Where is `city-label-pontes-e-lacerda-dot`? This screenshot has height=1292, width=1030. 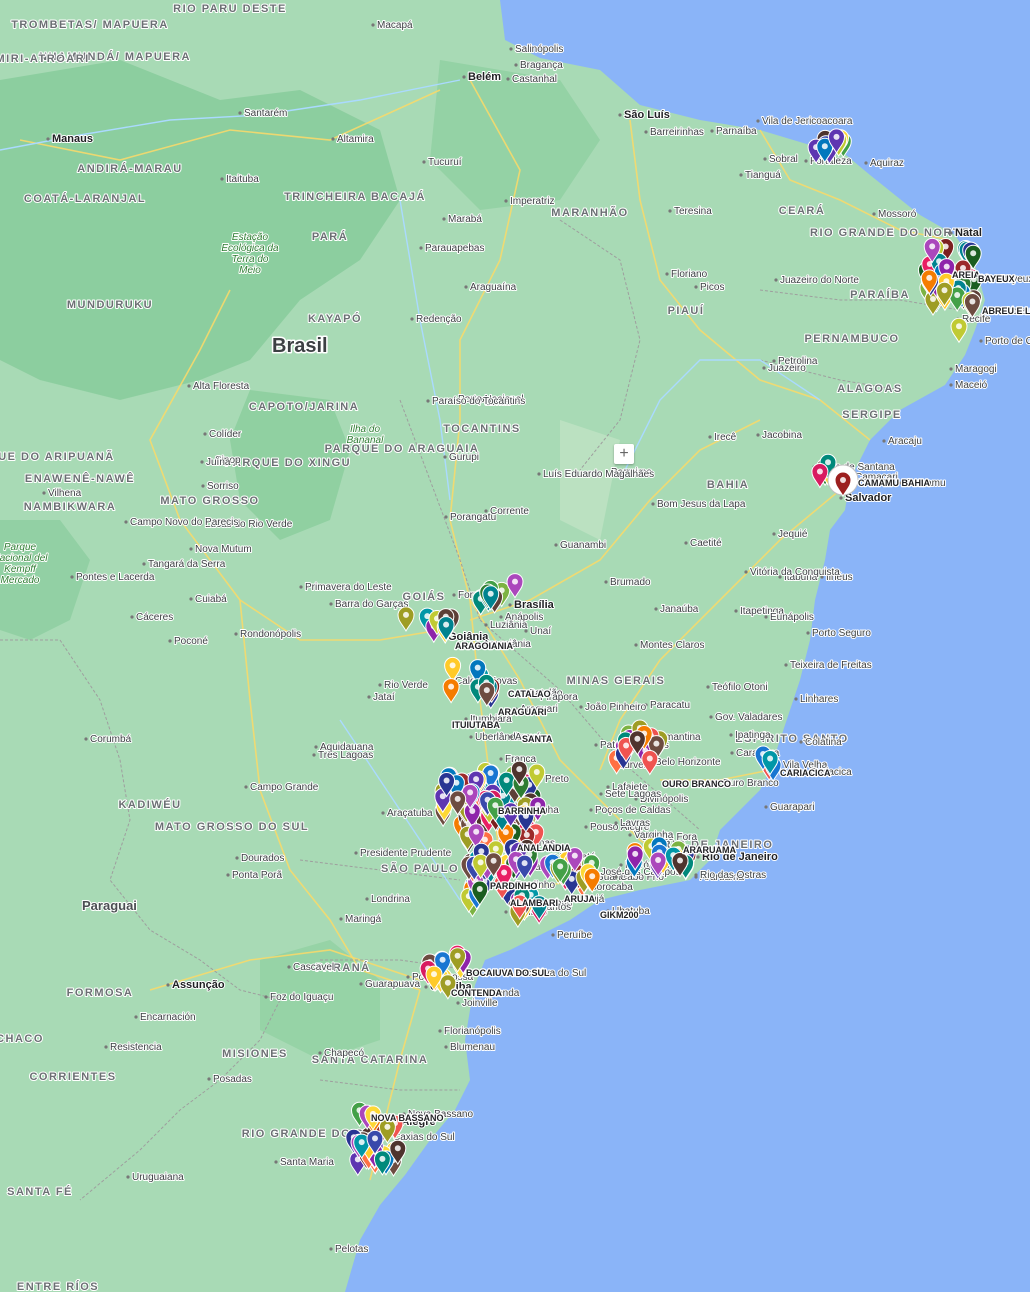 city-label-pontes-e-lacerda-dot is located at coordinates (72, 577).